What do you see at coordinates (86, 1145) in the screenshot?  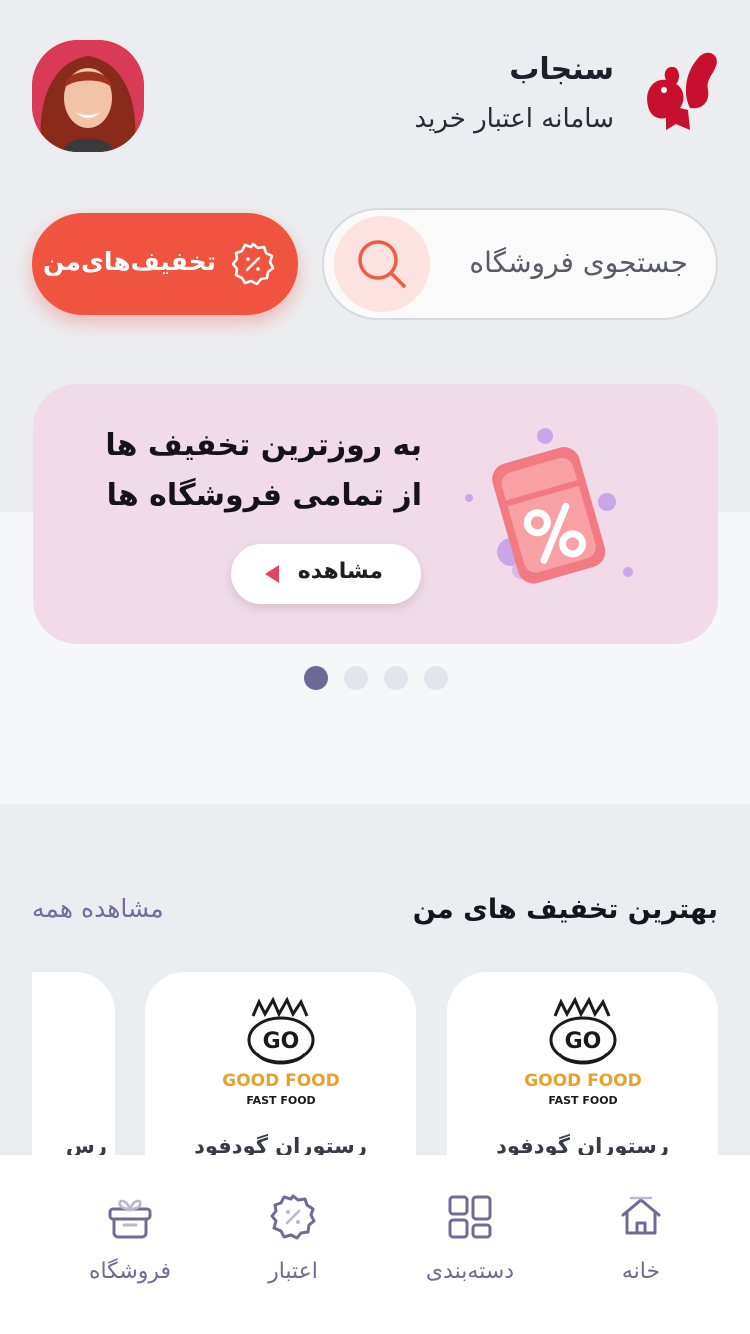 I see `card-title: رس` at bounding box center [86, 1145].